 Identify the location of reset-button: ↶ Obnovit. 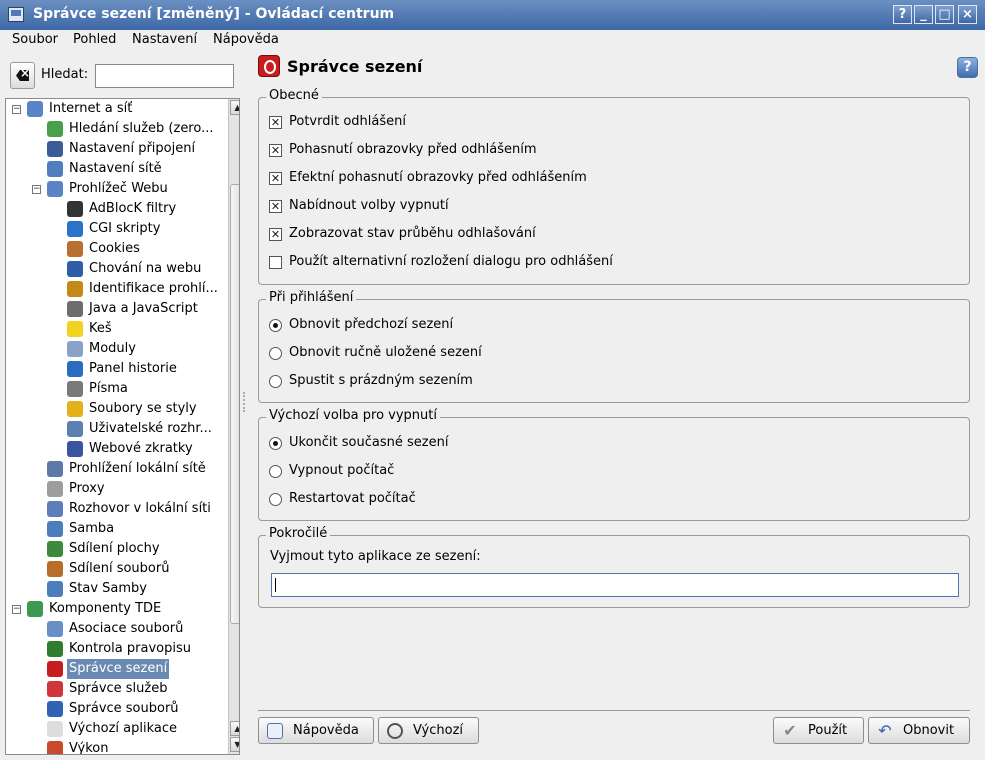
(919, 730).